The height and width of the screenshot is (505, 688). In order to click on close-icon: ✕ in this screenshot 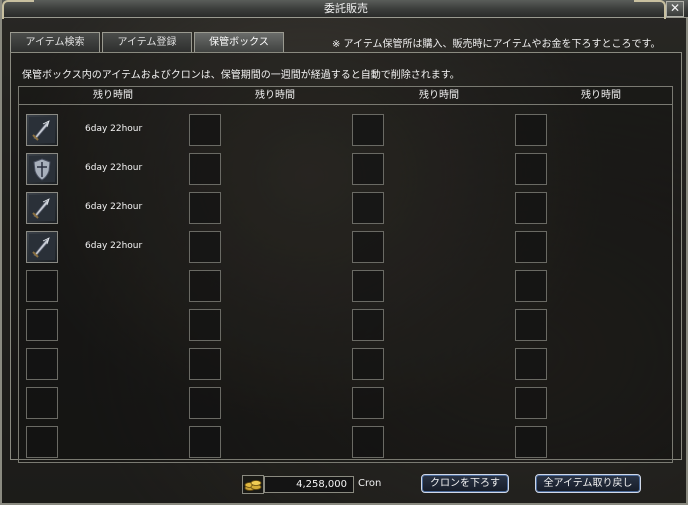, I will do `click(675, 8)`.